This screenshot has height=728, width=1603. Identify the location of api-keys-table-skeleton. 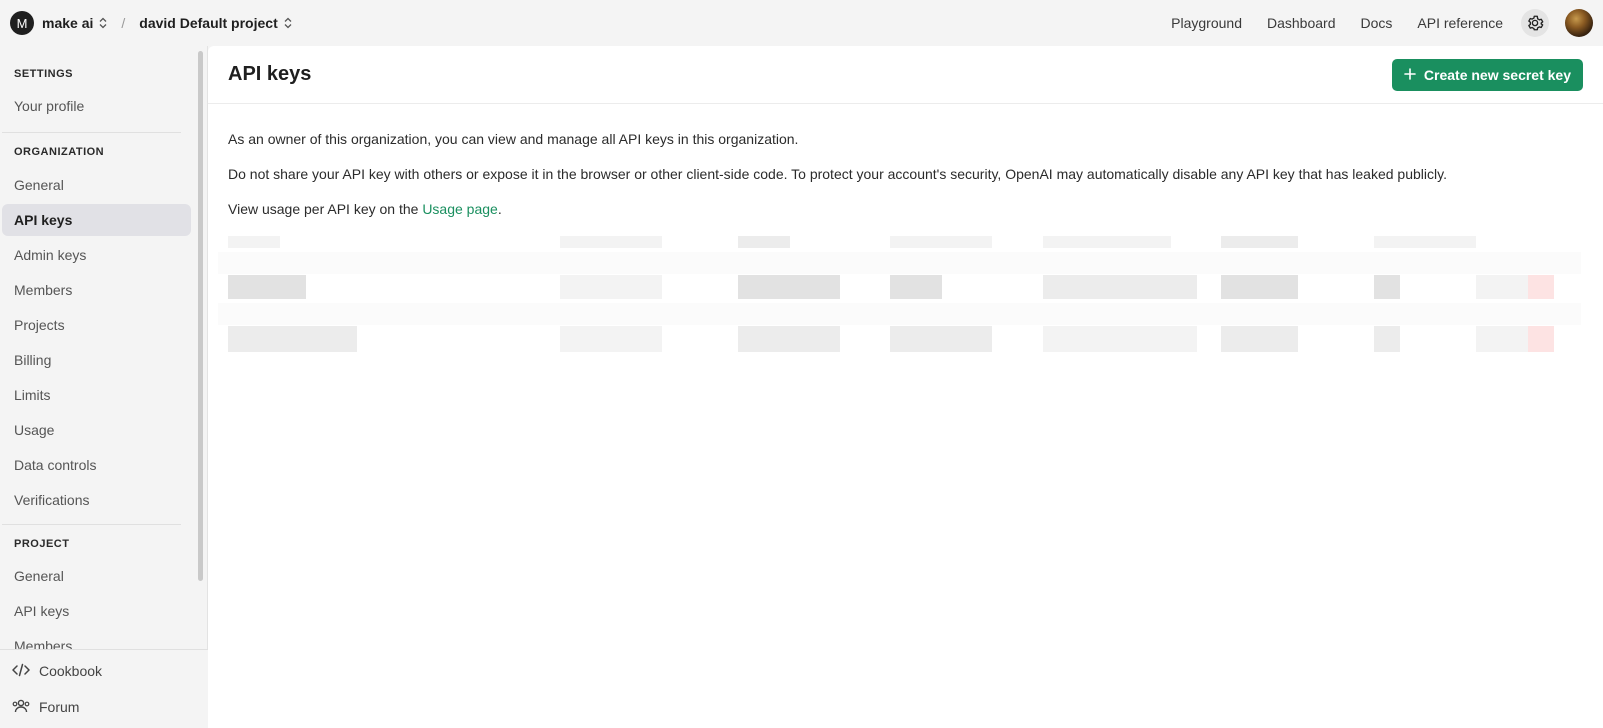
(904, 296).